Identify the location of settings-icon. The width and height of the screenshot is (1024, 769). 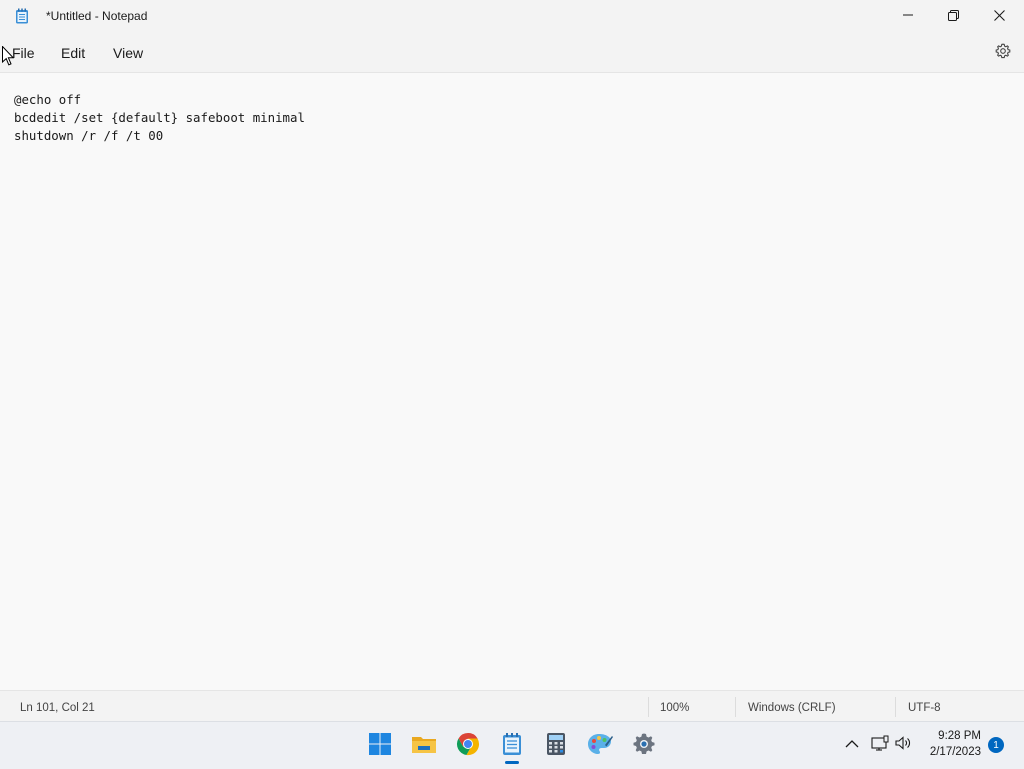
(644, 746).